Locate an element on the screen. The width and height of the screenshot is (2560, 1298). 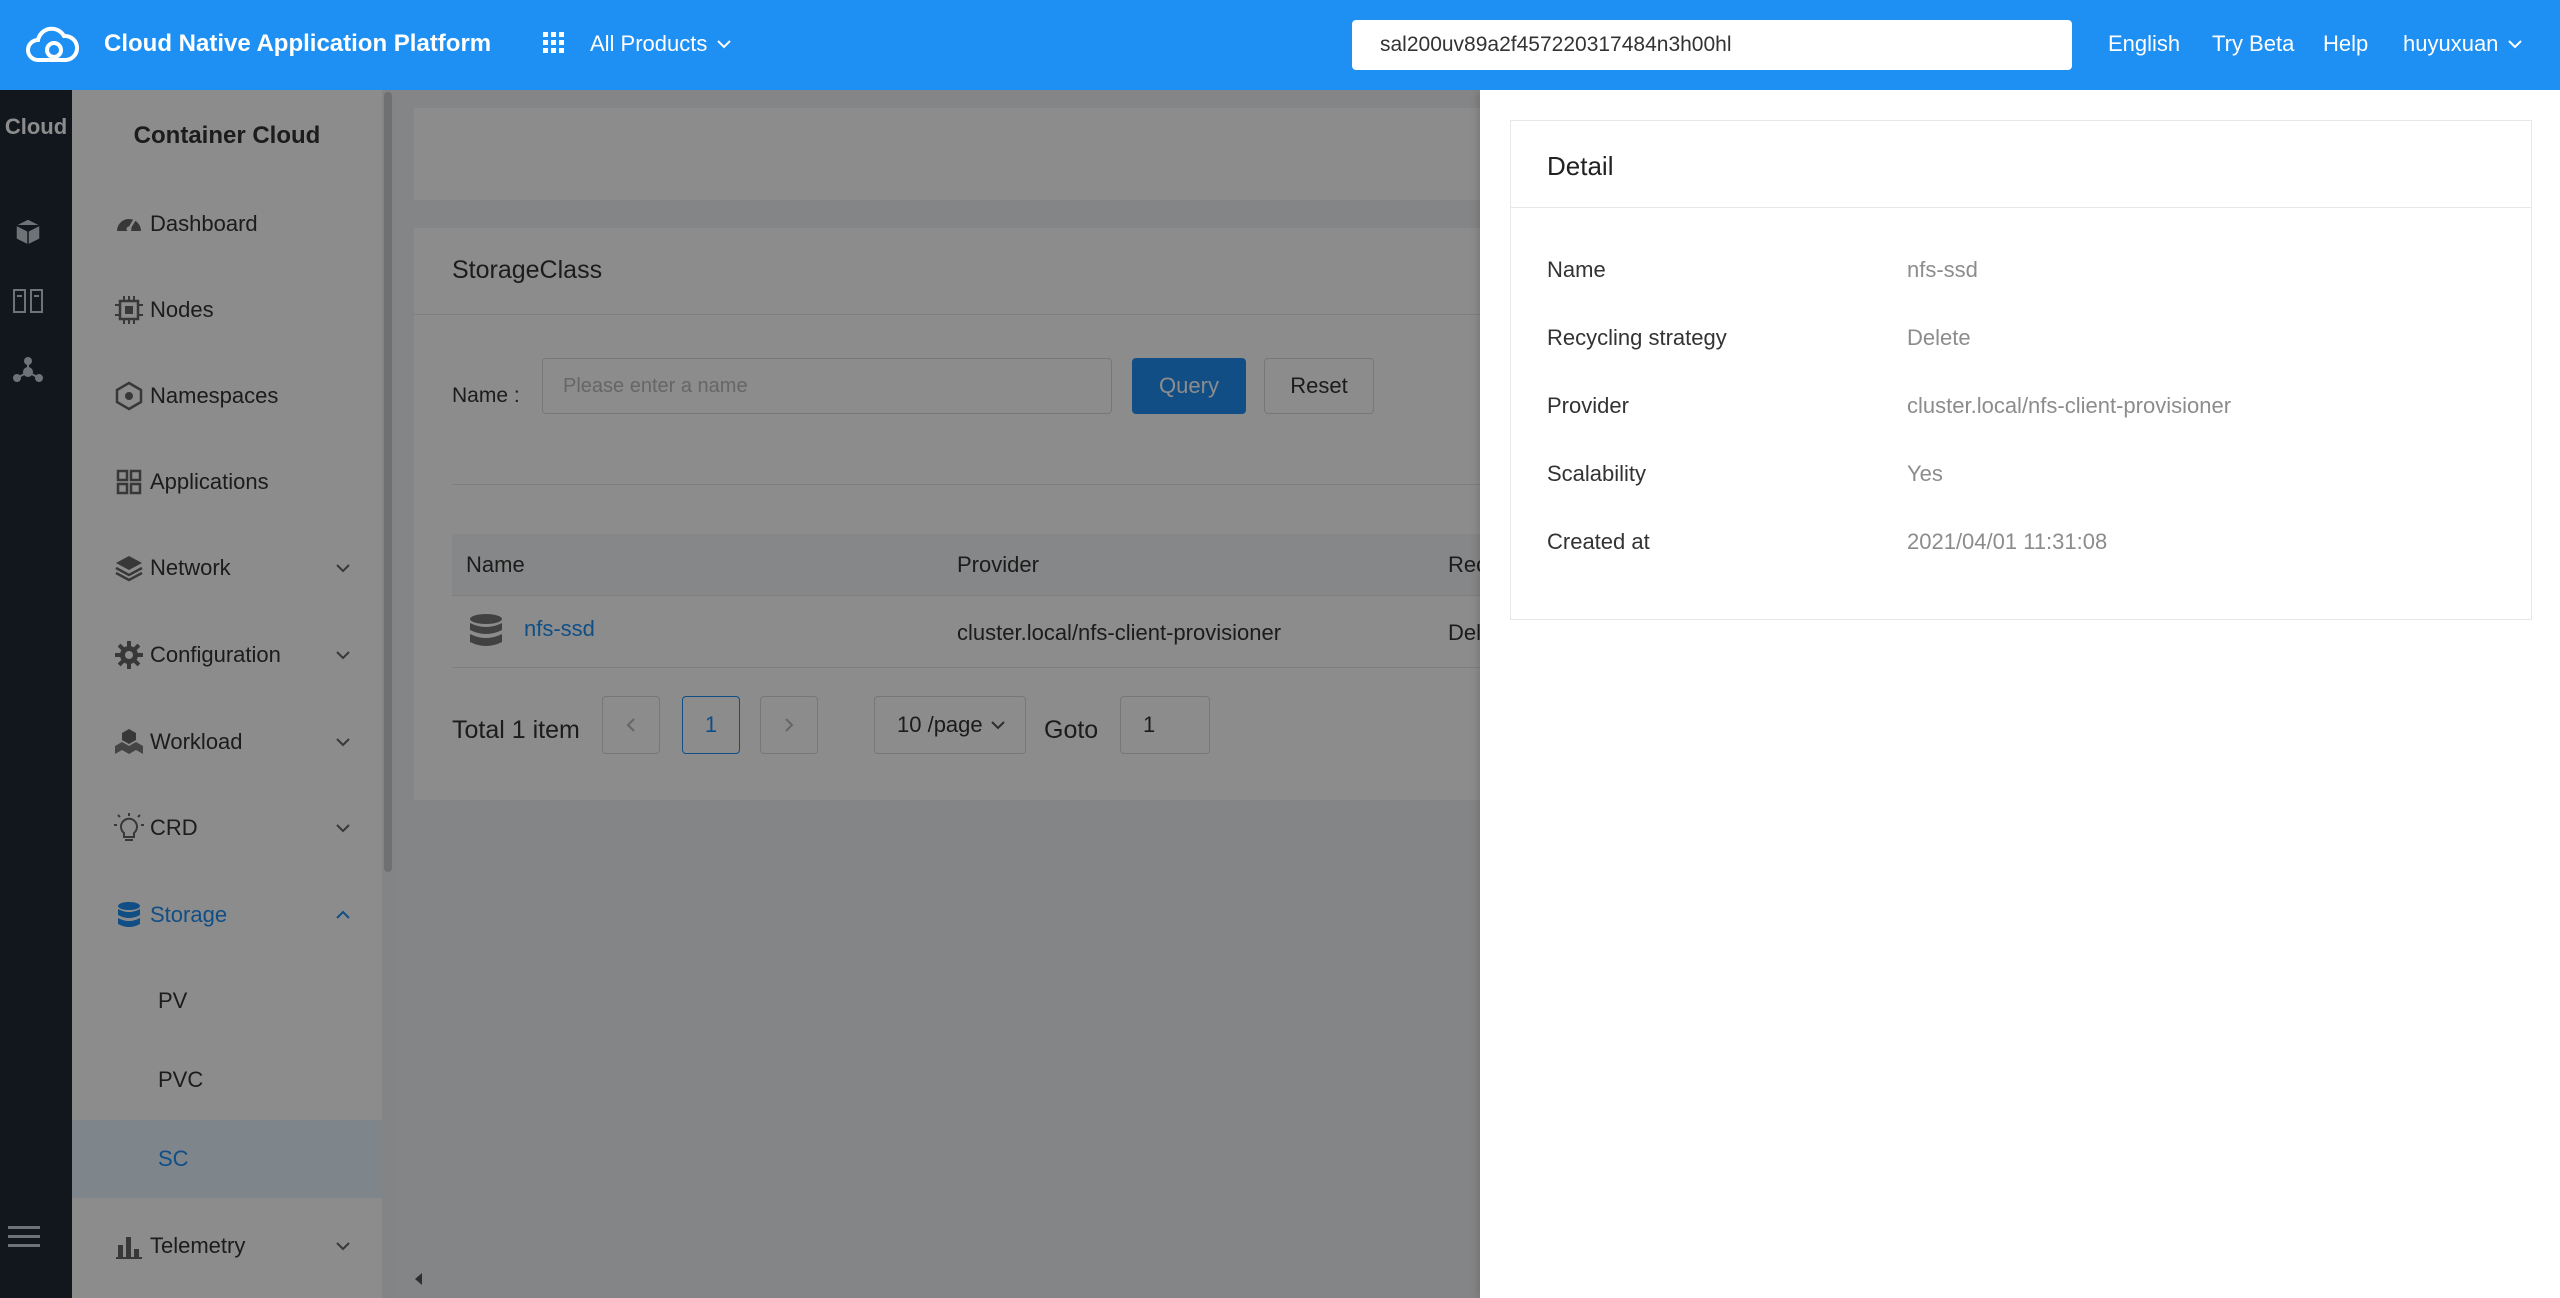
user-menu: huyuxuan is located at coordinates (2463, 44).